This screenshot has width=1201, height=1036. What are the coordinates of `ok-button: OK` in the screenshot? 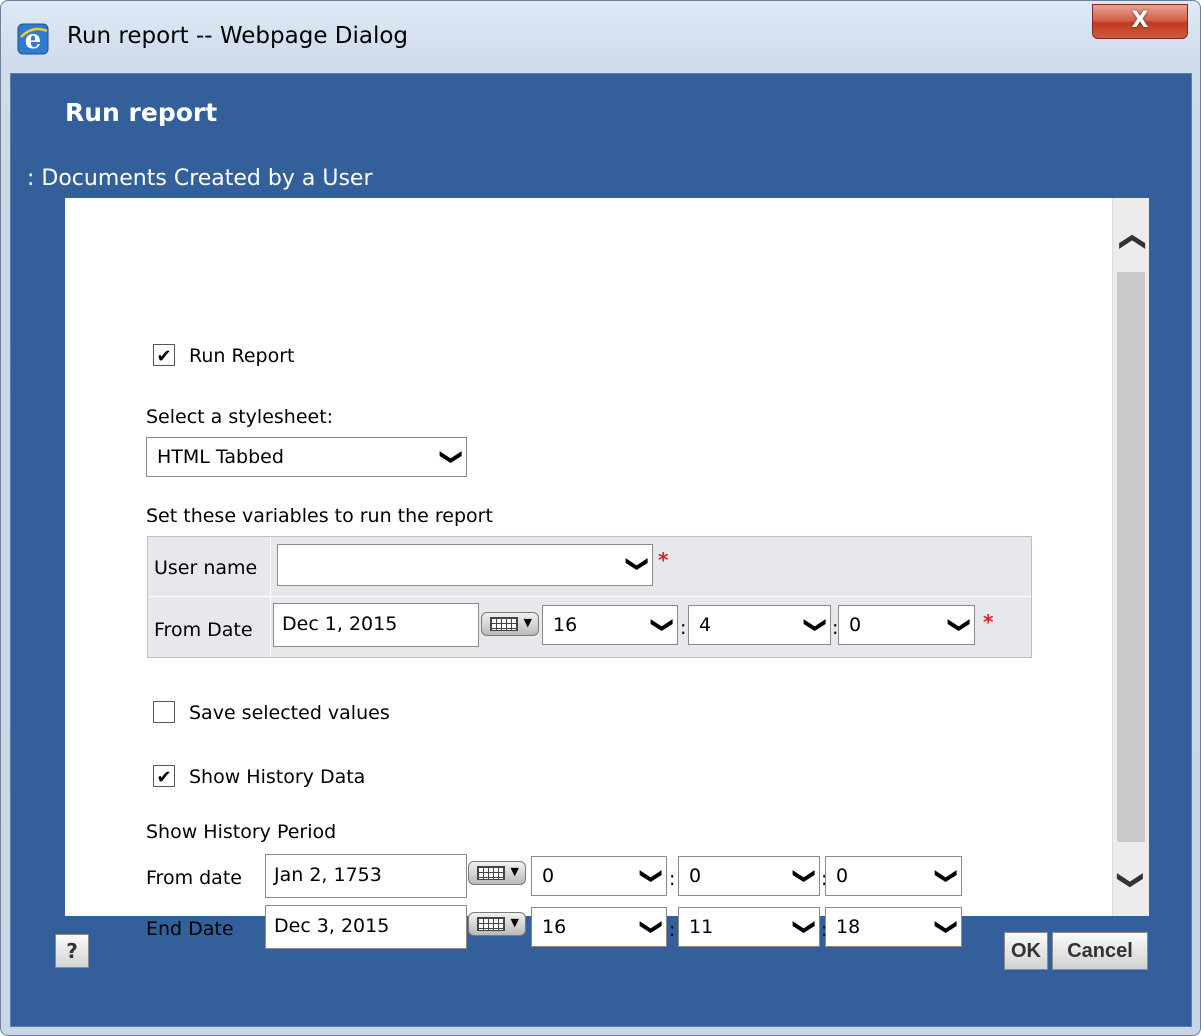 It's located at (1026, 951).